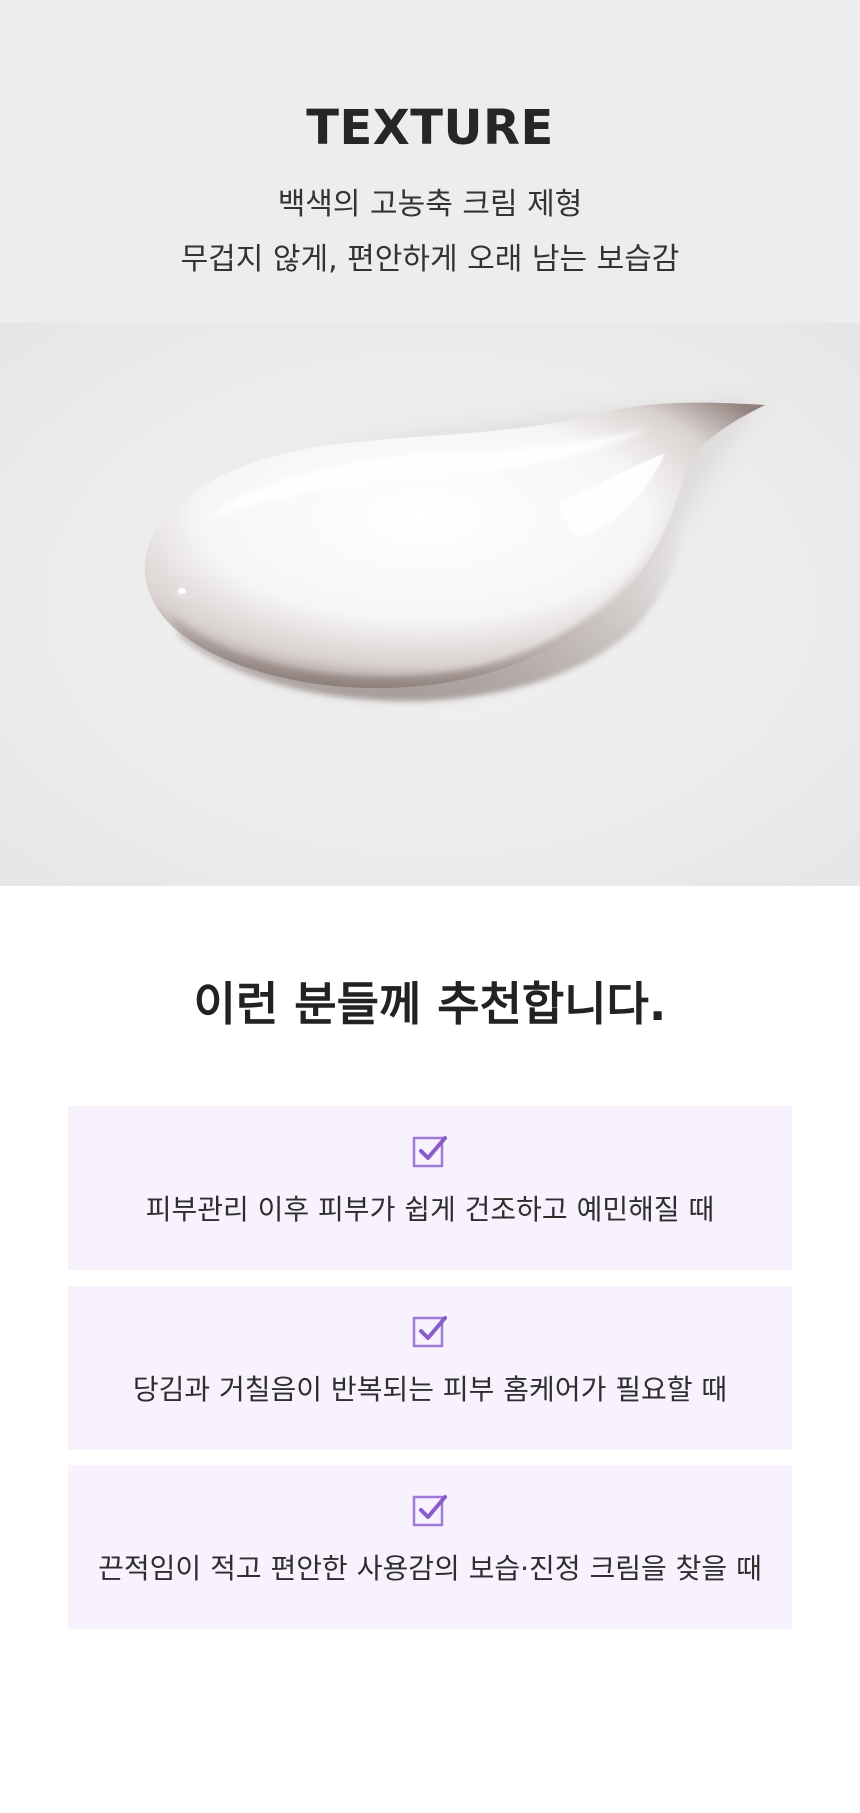 The image size is (860, 1813). Describe the element at coordinates (430, 1209) in the screenshot. I see `recommendation-text: 피부관리 이후 피부가 쉽게 건조하고 예민해질 때` at that location.